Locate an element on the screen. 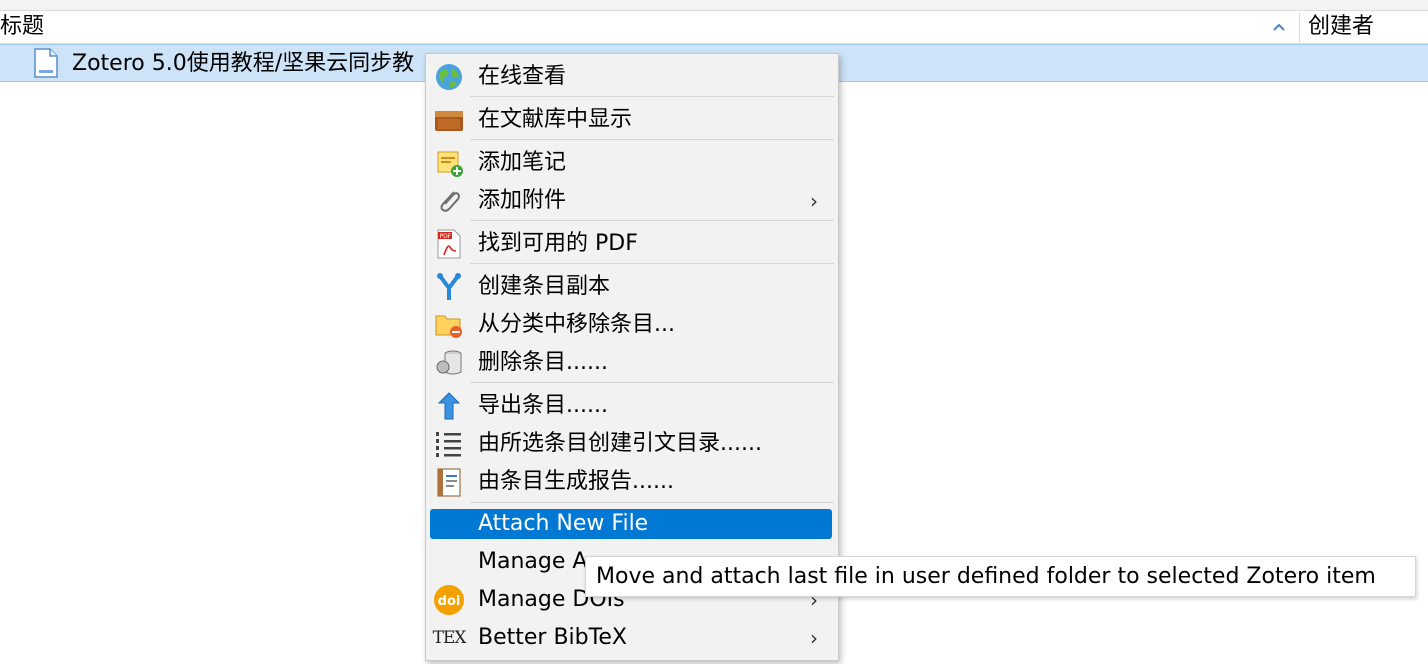 This screenshot has height=664, width=1428. duplicate-icon is located at coordinates (449, 287).